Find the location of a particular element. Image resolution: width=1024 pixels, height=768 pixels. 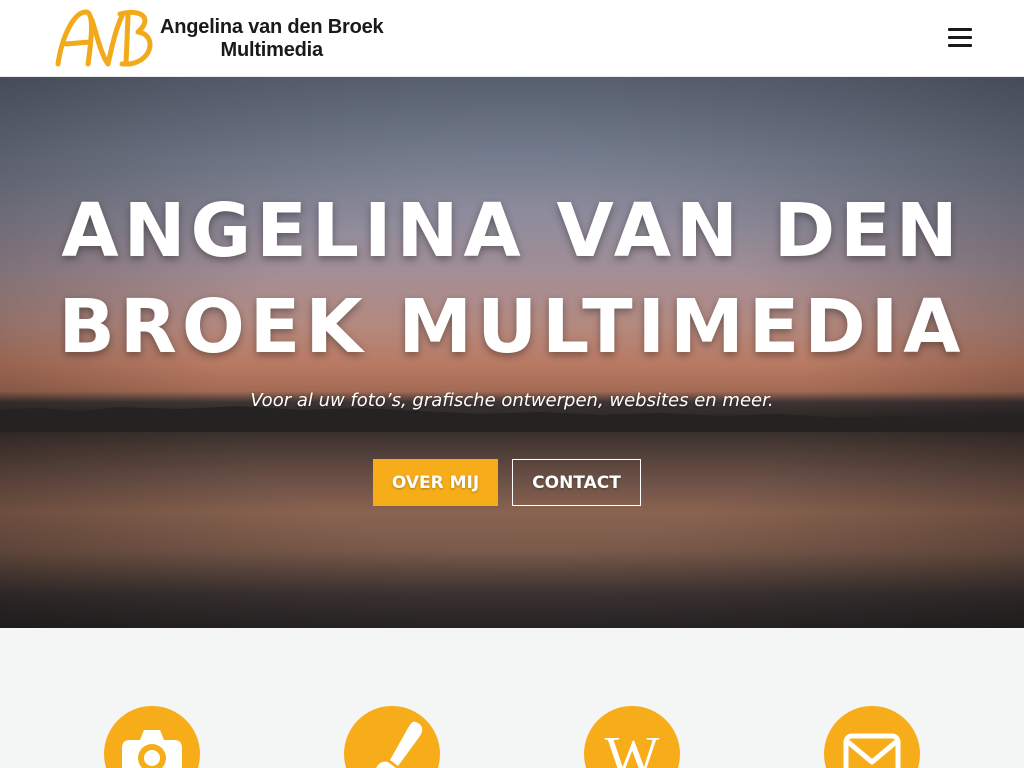

envelope-icon is located at coordinates (872, 737).